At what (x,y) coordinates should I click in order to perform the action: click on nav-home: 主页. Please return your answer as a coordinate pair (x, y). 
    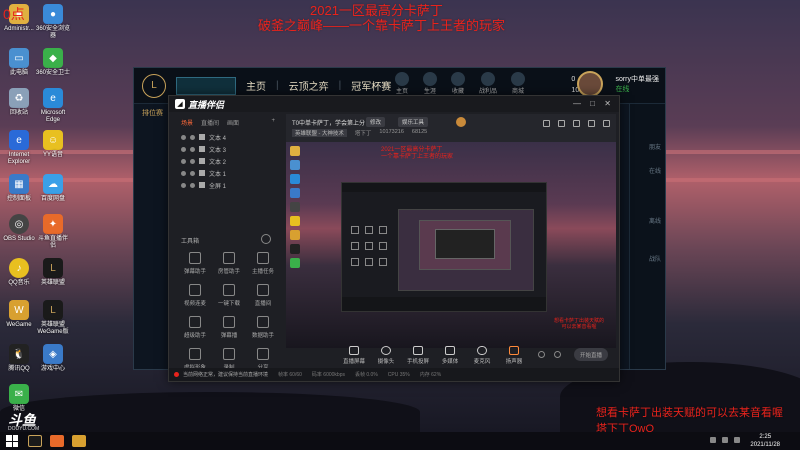
    Looking at the image, I should click on (256, 85).